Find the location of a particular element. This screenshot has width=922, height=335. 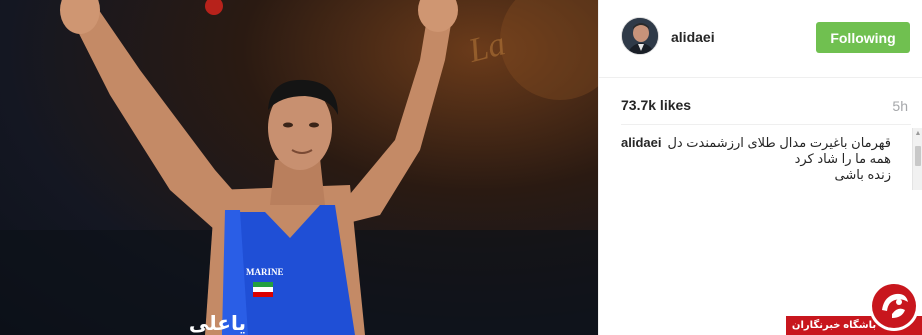

caption-scrollbar: ▲ is located at coordinates (917, 159).